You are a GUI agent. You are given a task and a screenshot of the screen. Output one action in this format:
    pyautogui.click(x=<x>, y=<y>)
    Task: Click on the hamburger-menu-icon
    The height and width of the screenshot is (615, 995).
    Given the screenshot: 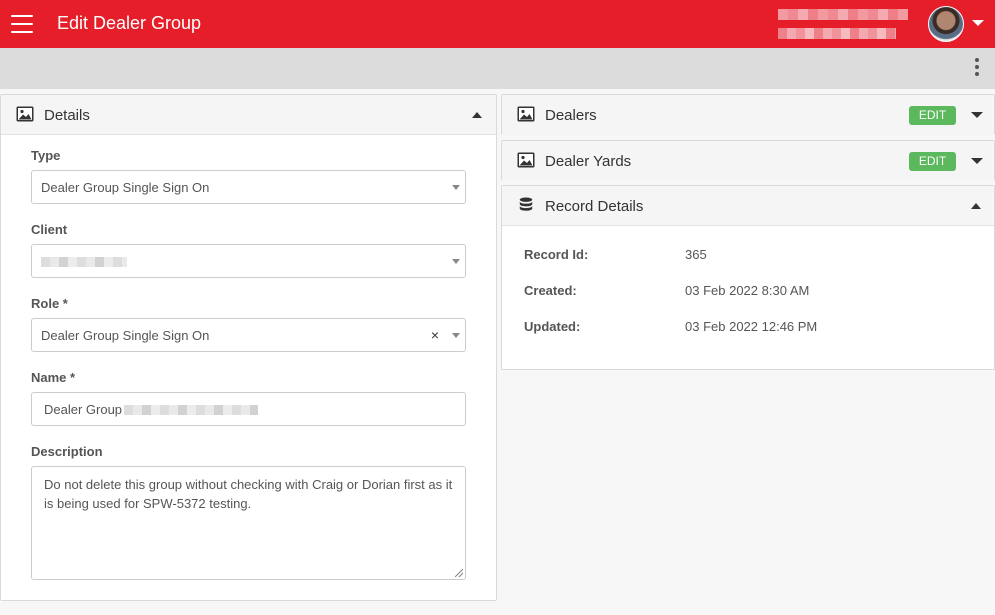 What is the action you would take?
    pyautogui.click(x=22, y=24)
    